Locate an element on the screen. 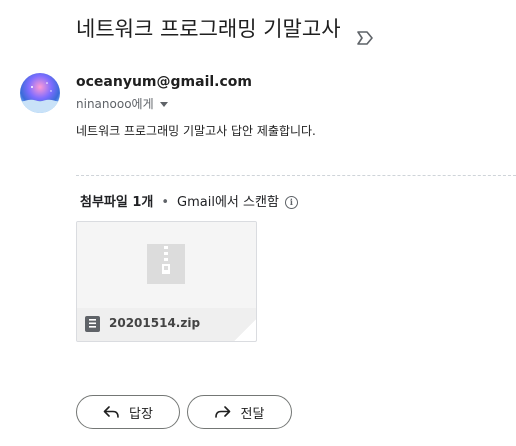 The height and width of the screenshot is (446, 516). attachment-preview is located at coordinates (166, 265).